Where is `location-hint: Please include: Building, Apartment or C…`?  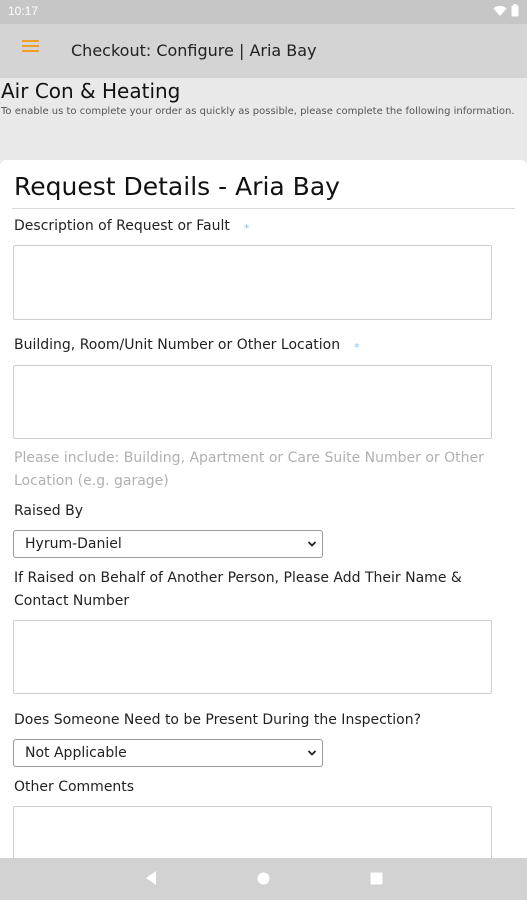
location-hint: Please include: Building, Apartment or C… is located at coordinates (249, 469).